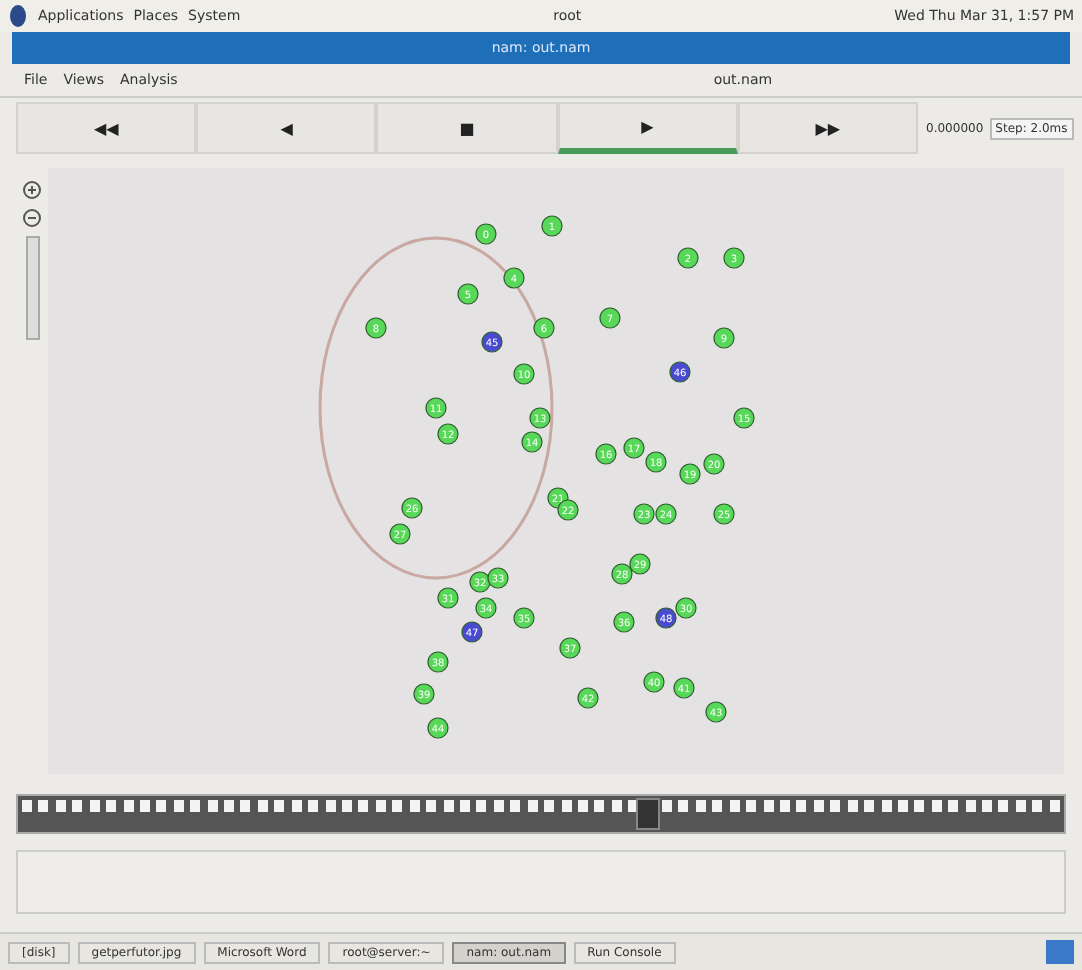 Image resolution: width=1082 pixels, height=970 pixels. What do you see at coordinates (828, 128) in the screenshot?
I see `playback-button: ▶▶` at bounding box center [828, 128].